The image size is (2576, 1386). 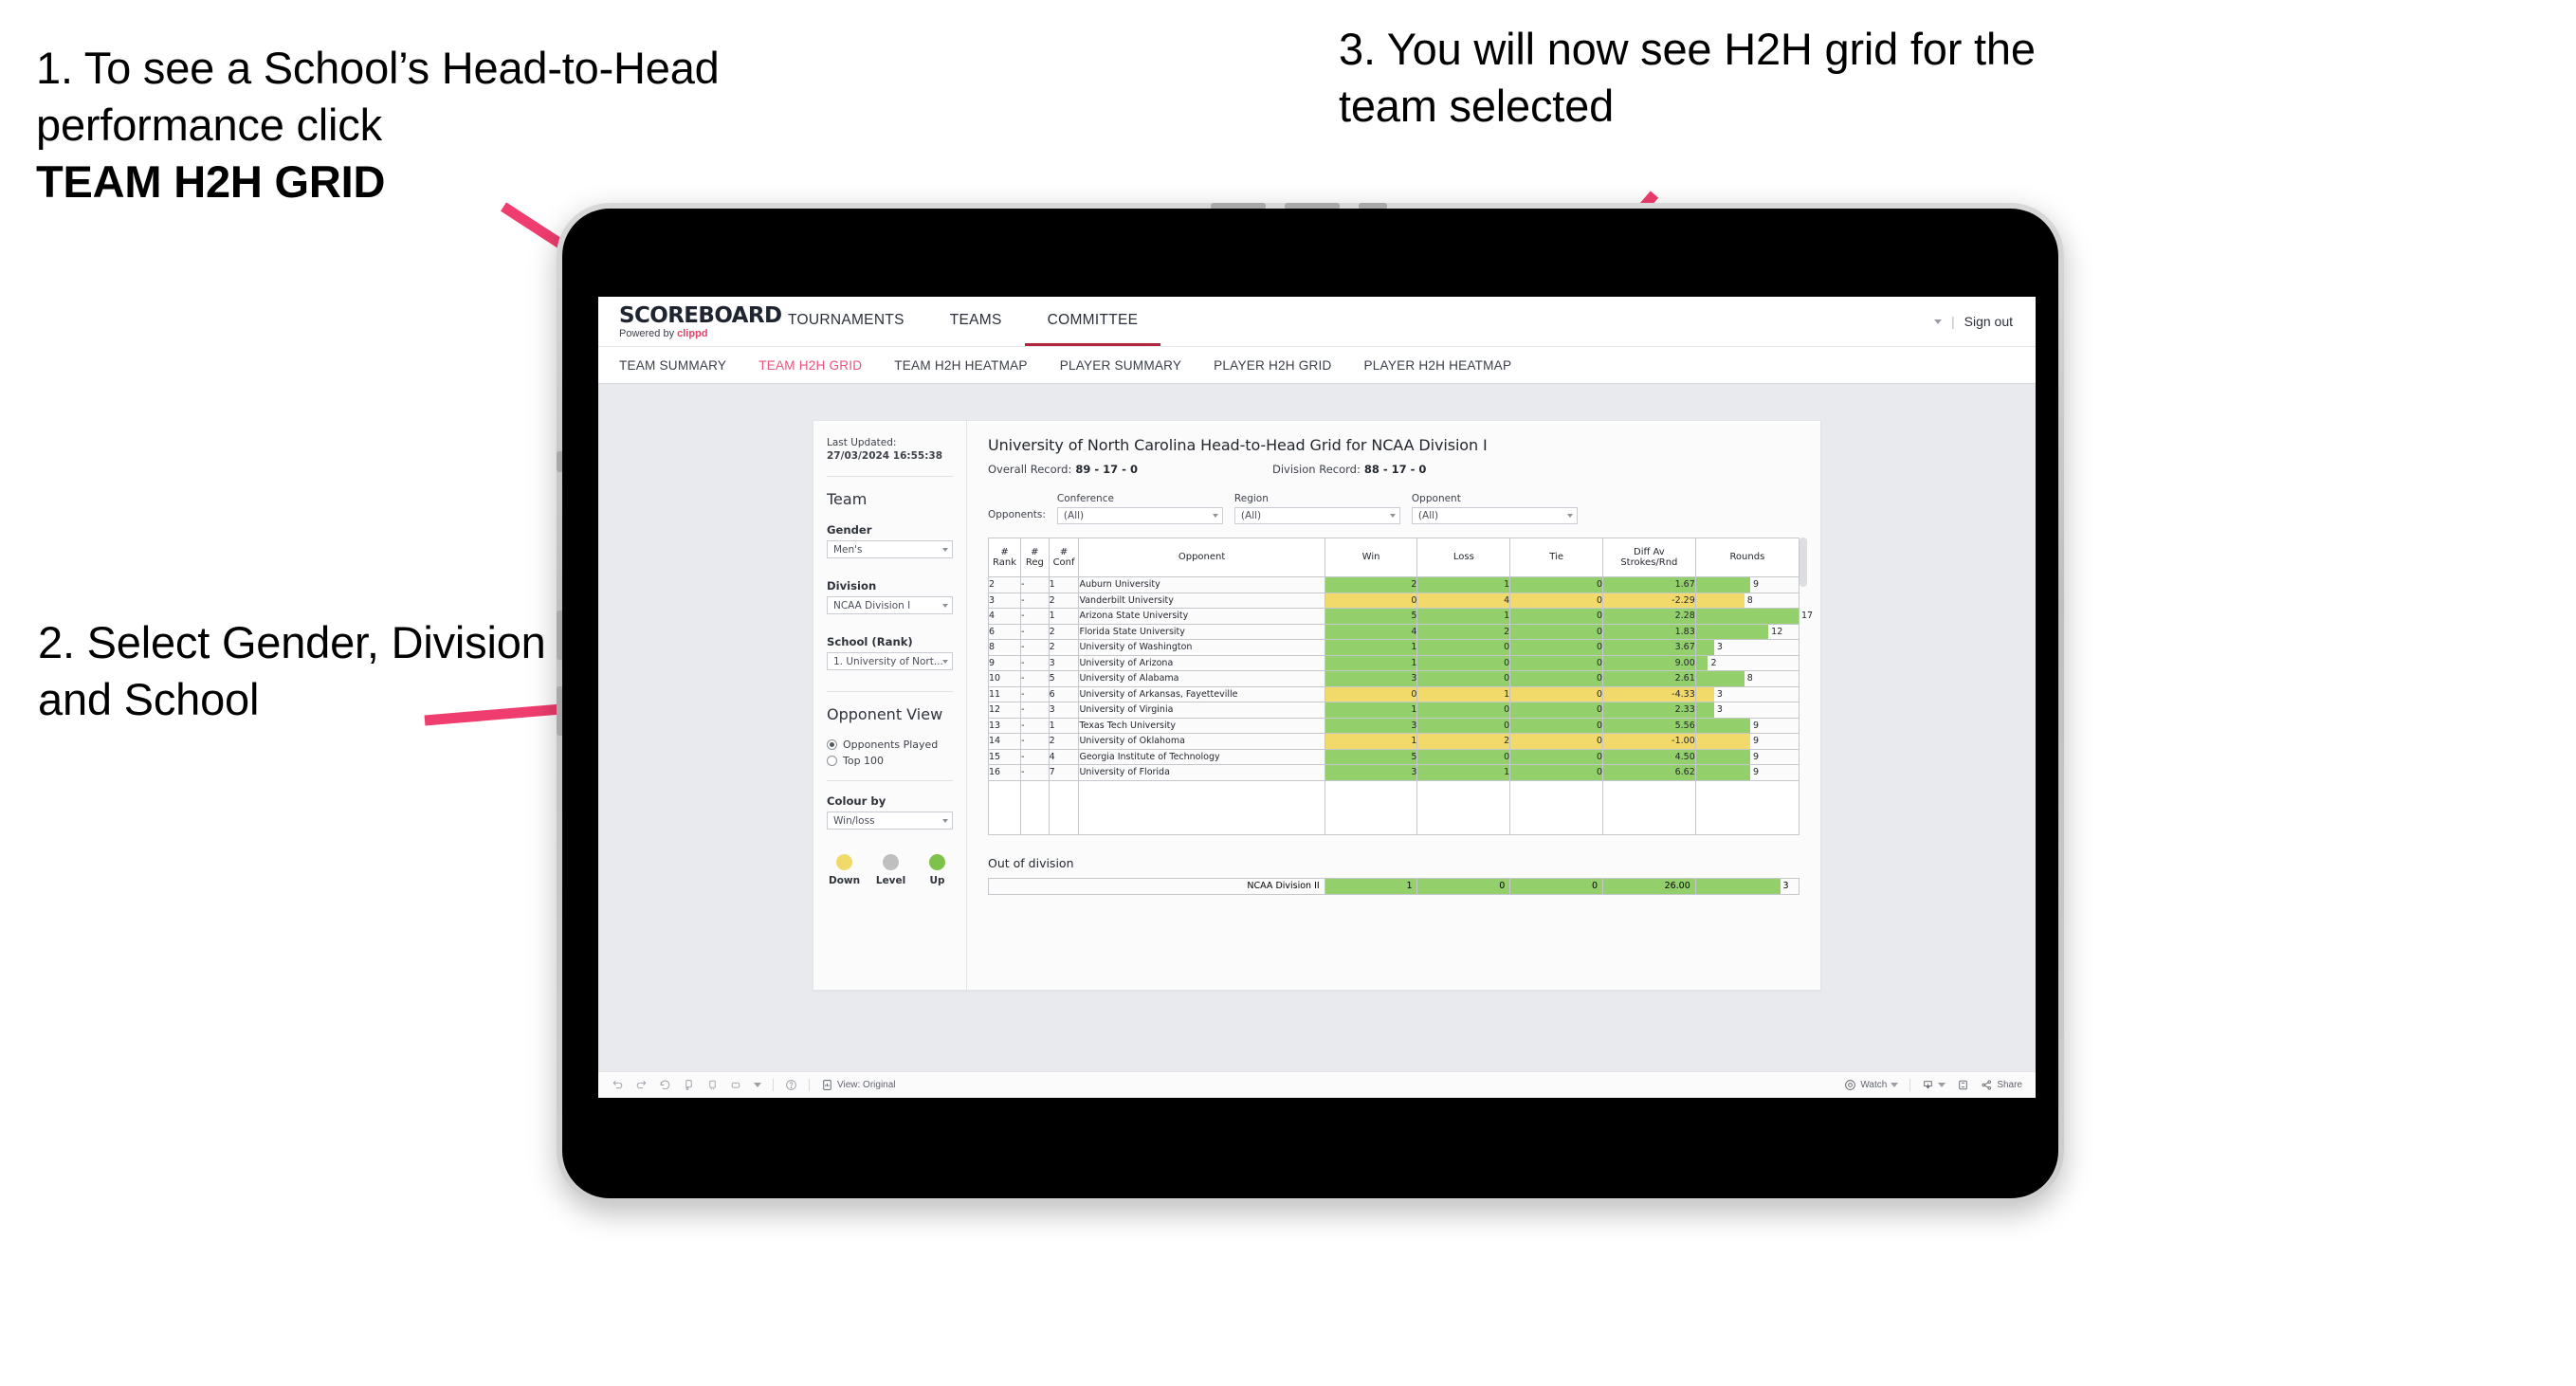 What do you see at coordinates (1371, 632) in the screenshot?
I see `cell-win: 4` at bounding box center [1371, 632].